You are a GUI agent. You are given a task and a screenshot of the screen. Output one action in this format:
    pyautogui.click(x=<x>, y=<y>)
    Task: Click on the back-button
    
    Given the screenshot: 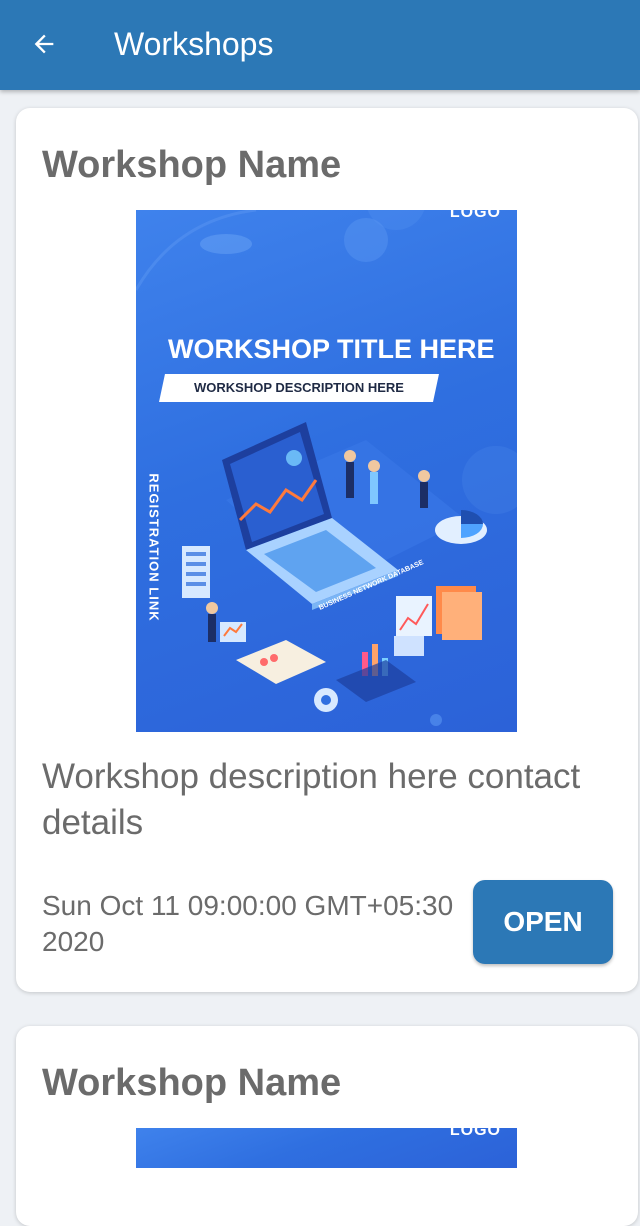 What is the action you would take?
    pyautogui.click(x=44, y=44)
    